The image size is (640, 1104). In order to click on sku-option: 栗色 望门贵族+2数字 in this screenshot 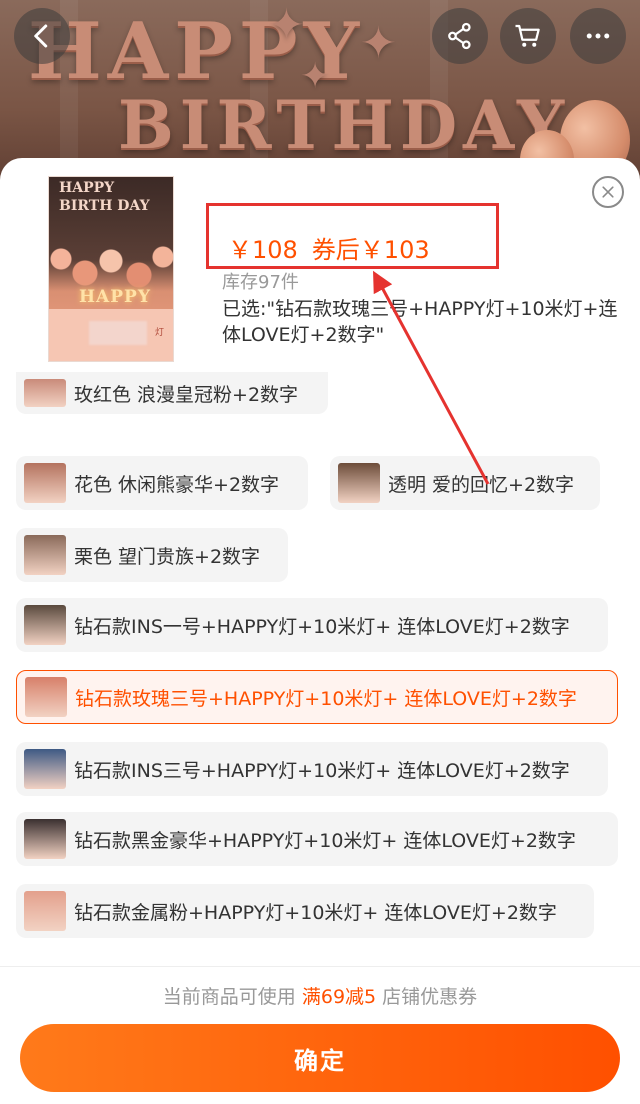, I will do `click(152, 555)`.